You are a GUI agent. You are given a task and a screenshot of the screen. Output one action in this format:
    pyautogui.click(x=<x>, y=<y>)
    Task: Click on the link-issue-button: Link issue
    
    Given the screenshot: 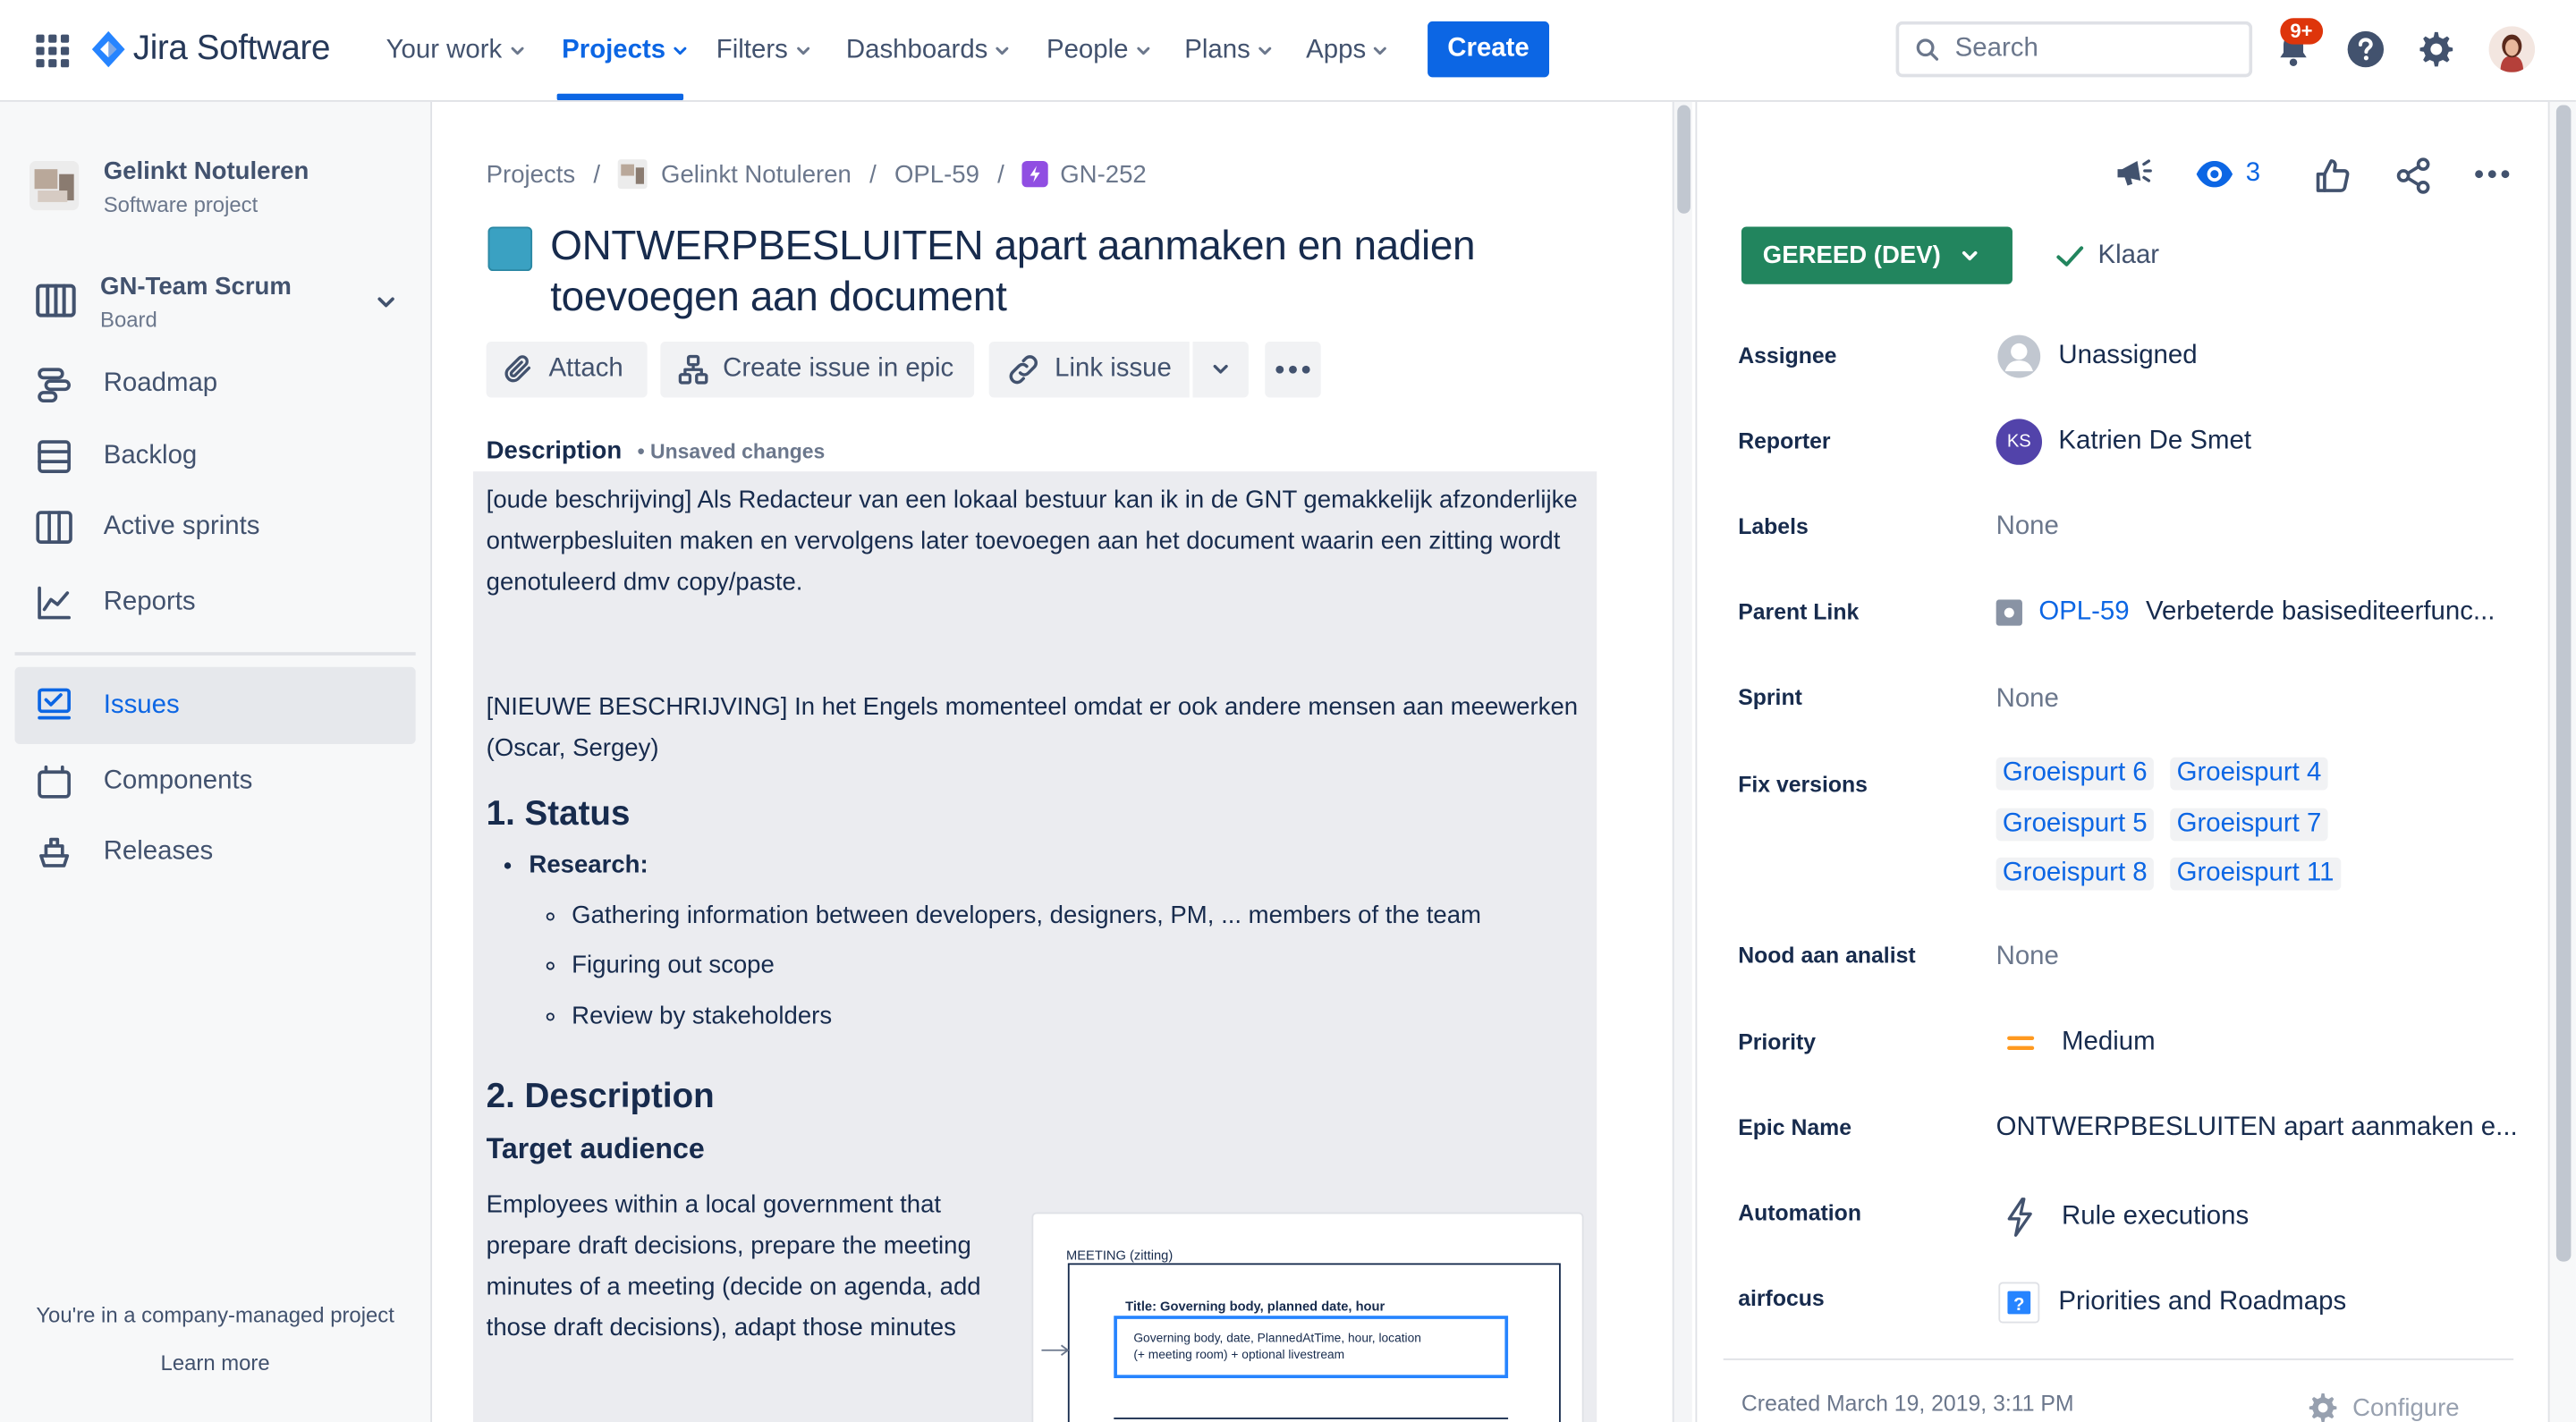 What is the action you would take?
    pyautogui.click(x=1089, y=370)
    